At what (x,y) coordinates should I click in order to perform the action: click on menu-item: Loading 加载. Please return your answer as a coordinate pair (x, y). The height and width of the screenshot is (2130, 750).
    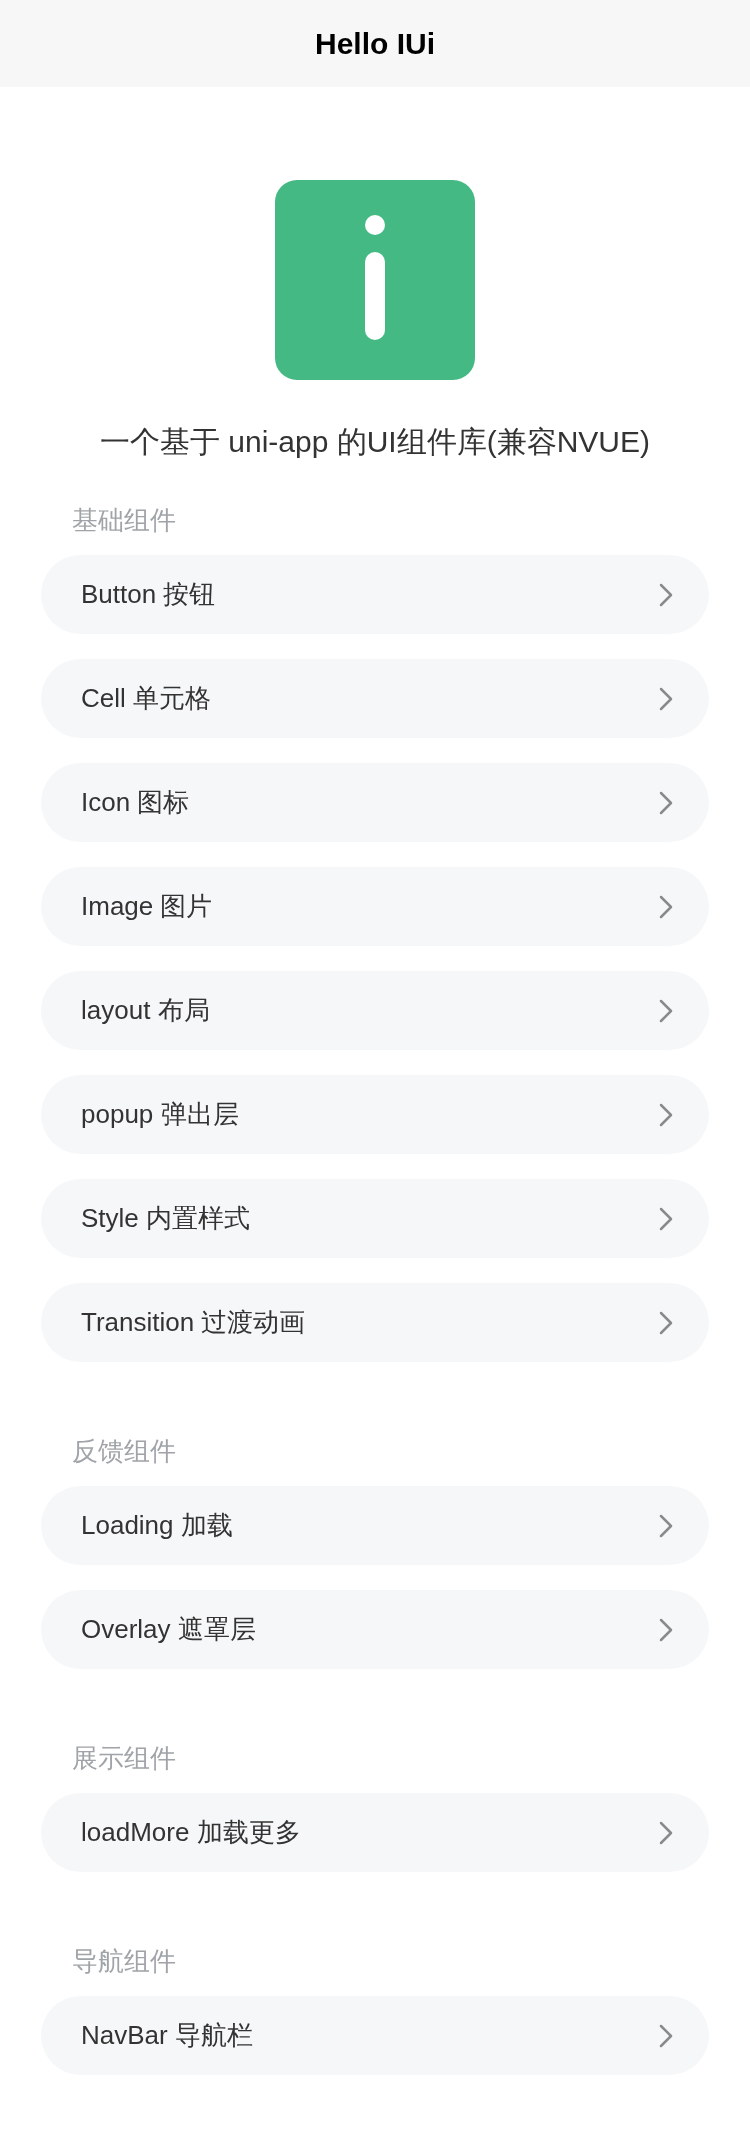
    Looking at the image, I should click on (375, 1525).